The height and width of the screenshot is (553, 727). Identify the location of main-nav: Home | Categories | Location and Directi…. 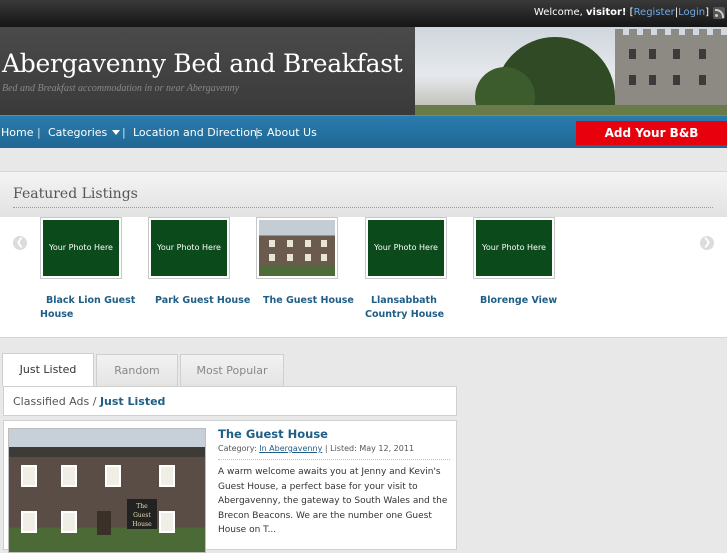
(363, 131).